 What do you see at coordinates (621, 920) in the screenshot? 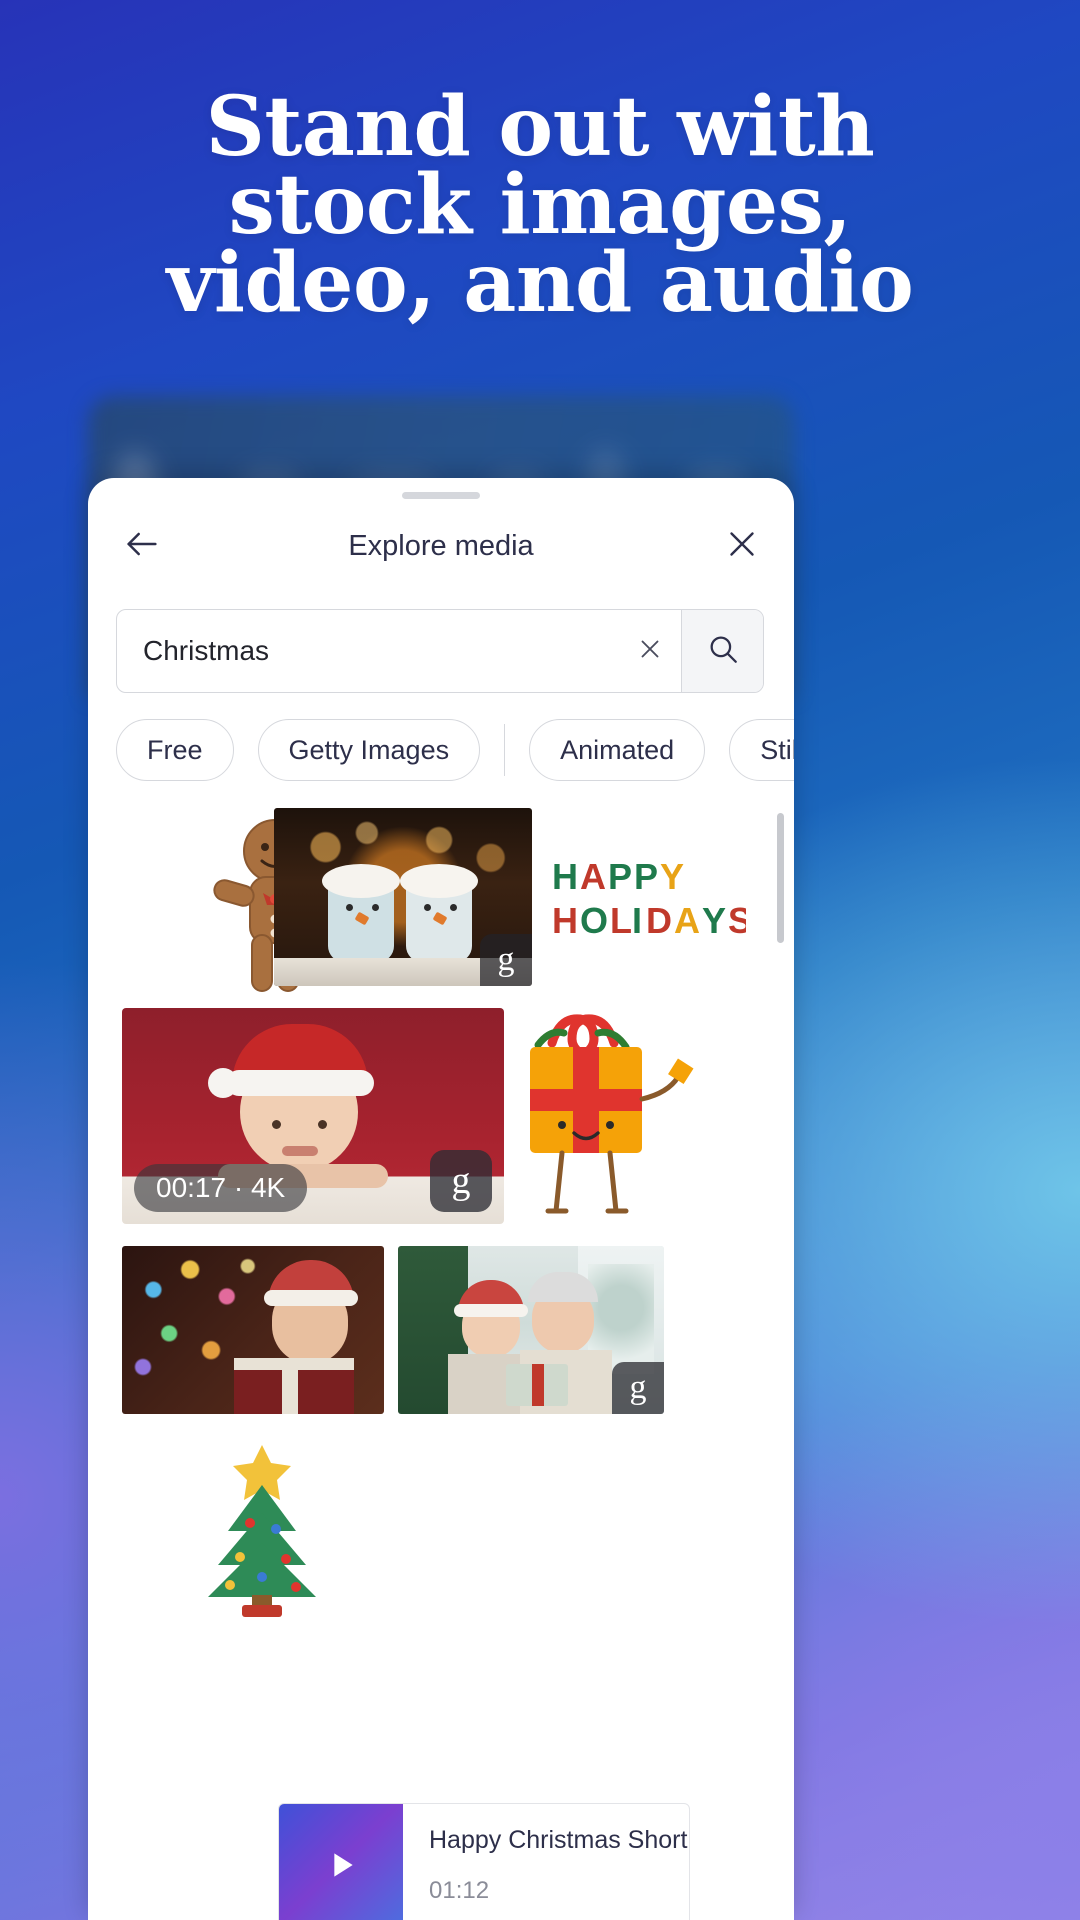
I see `svg-text: L` at bounding box center [621, 920].